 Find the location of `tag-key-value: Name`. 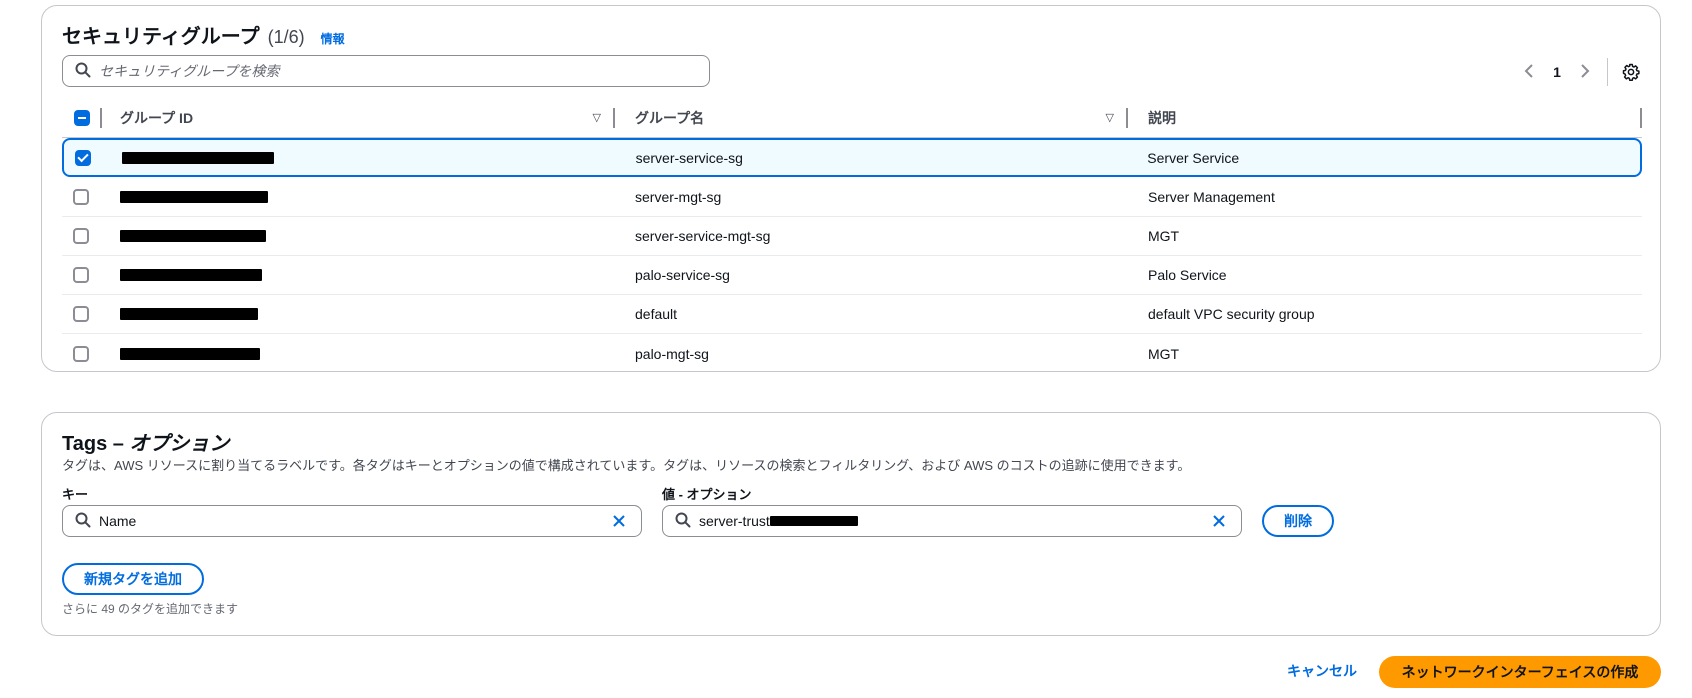

tag-key-value: Name is located at coordinates (354, 521).